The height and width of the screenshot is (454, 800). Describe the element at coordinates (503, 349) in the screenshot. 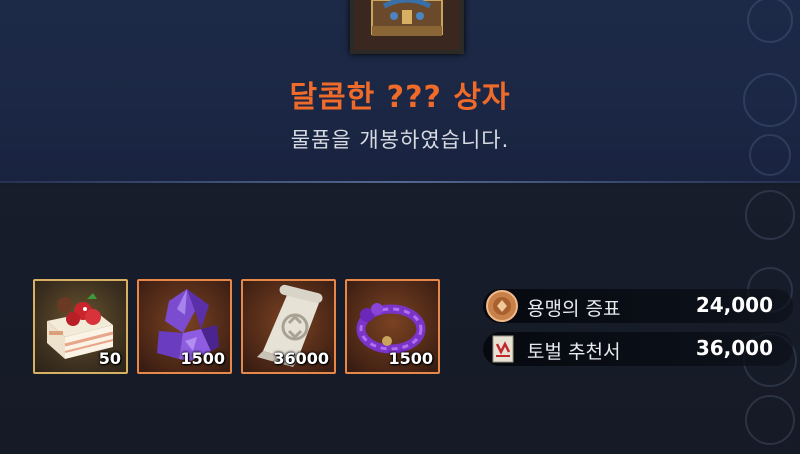

I see `subjugation-letter-icon` at that location.